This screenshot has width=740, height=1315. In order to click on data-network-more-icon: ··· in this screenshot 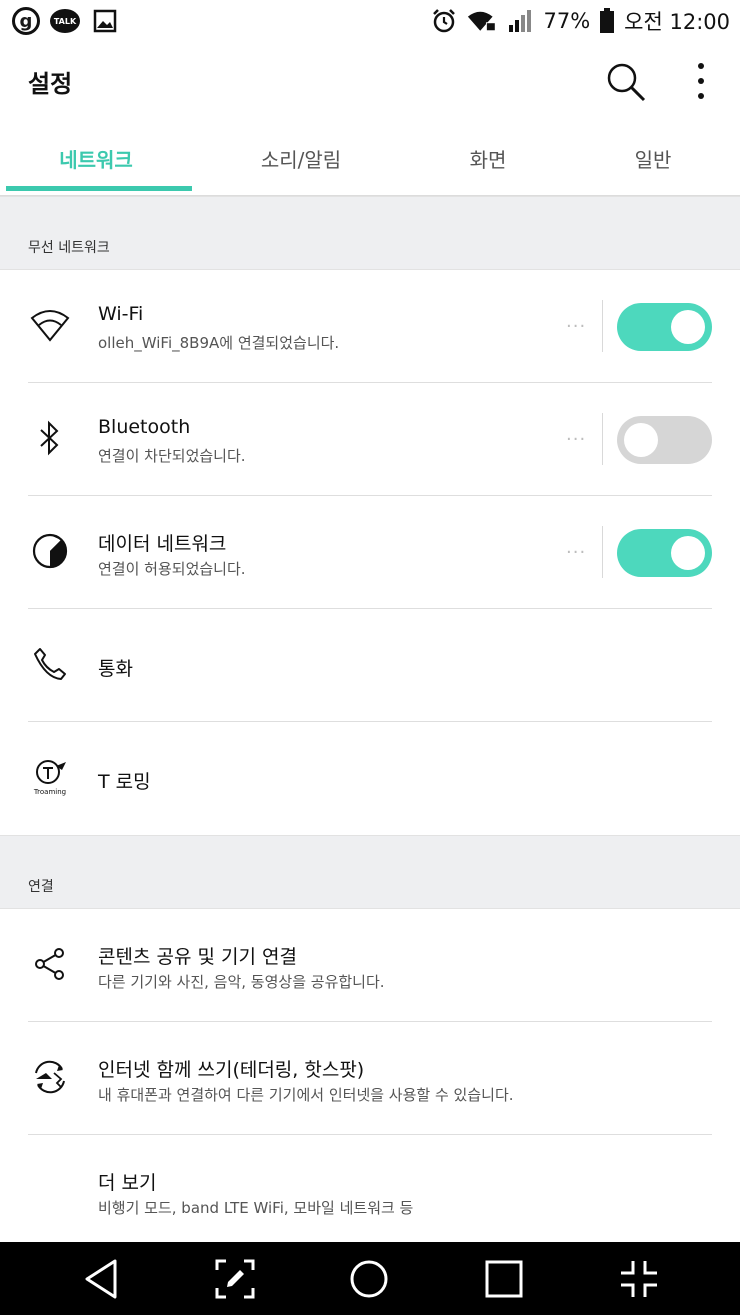, I will do `click(579, 552)`.